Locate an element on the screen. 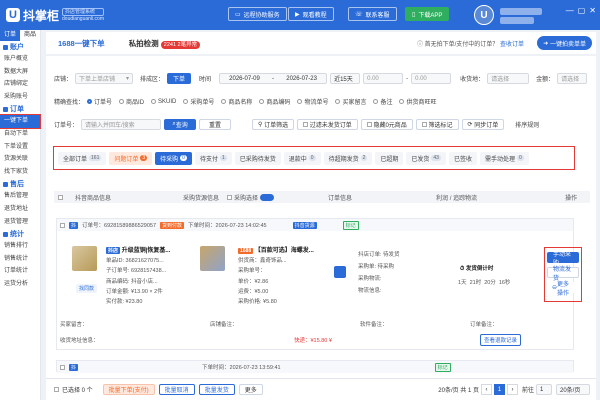 This screenshot has width=600, height=400. next-page-button: › is located at coordinates (512, 389).